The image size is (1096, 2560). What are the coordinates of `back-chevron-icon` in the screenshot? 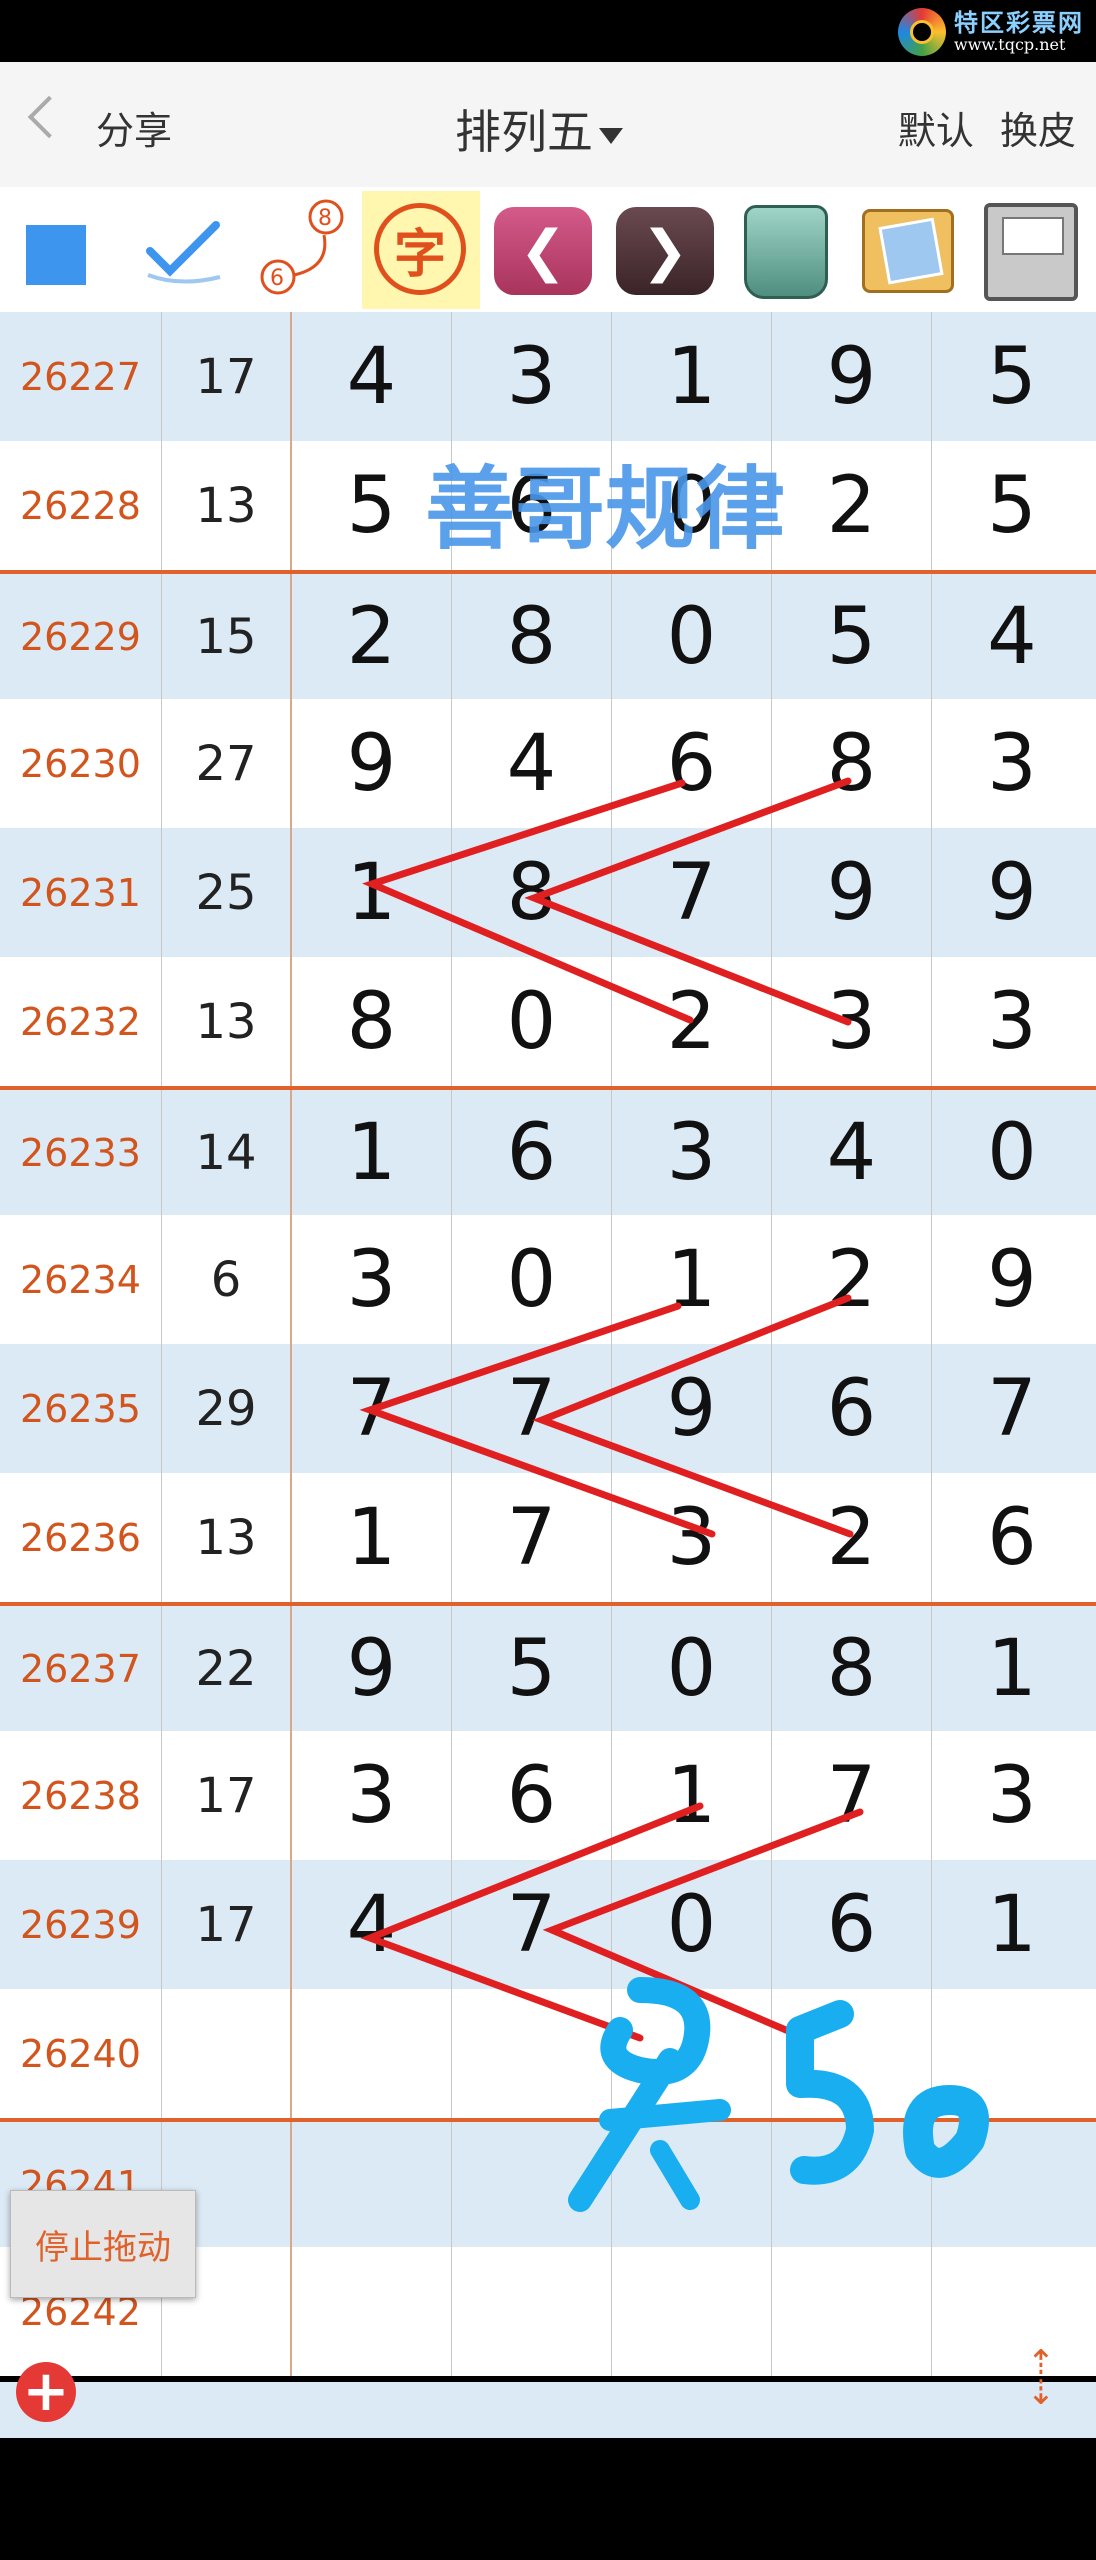 It's located at (49, 117).